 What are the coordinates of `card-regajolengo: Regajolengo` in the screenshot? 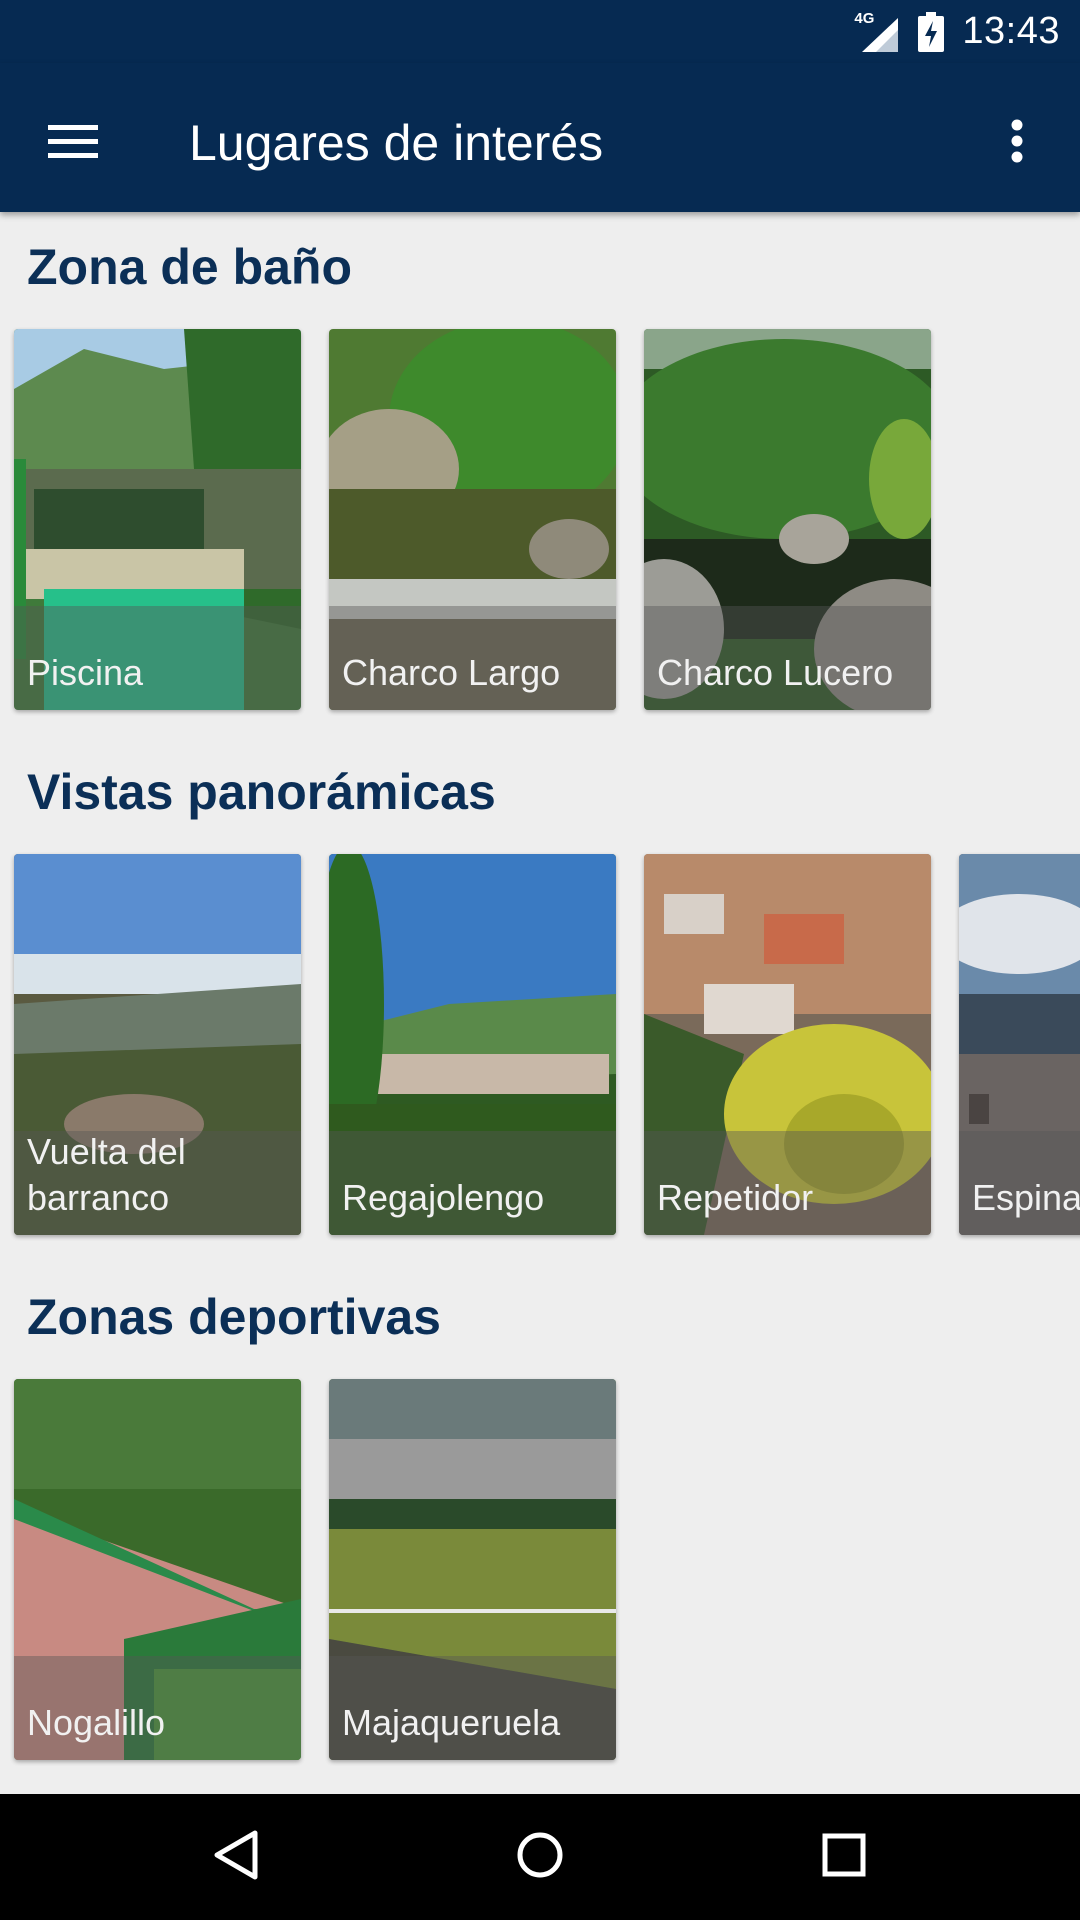 It's located at (472, 1044).